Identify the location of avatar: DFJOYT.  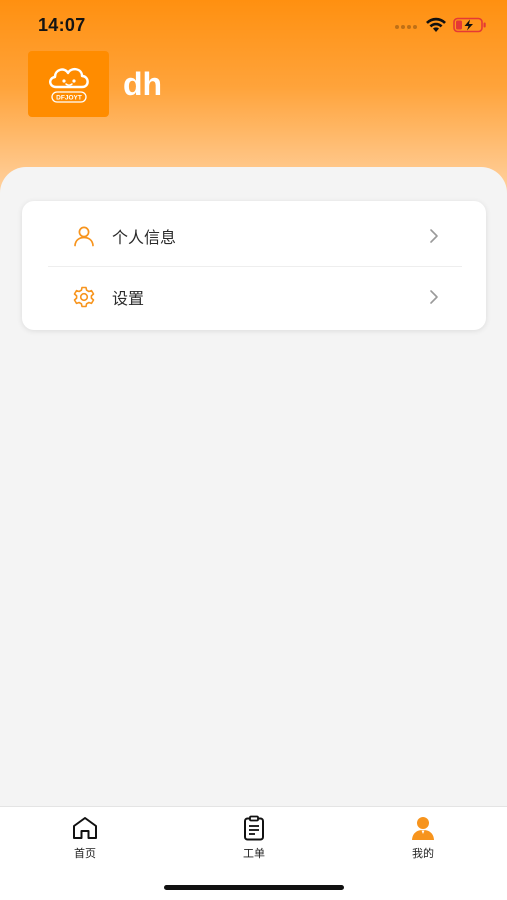
(68, 84).